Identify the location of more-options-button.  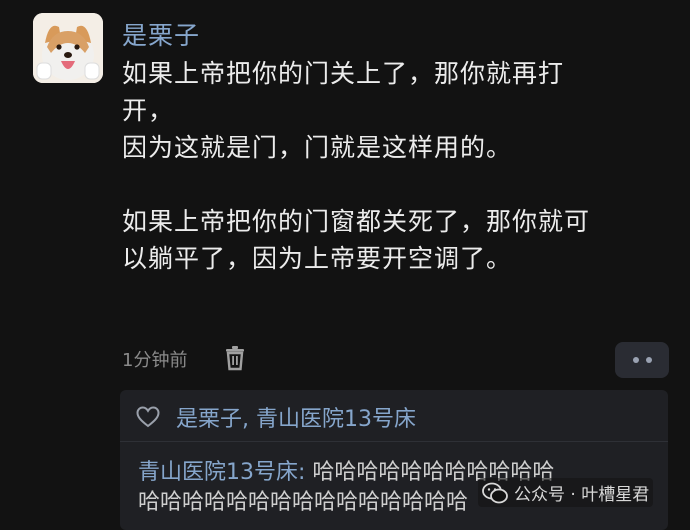
(642, 360).